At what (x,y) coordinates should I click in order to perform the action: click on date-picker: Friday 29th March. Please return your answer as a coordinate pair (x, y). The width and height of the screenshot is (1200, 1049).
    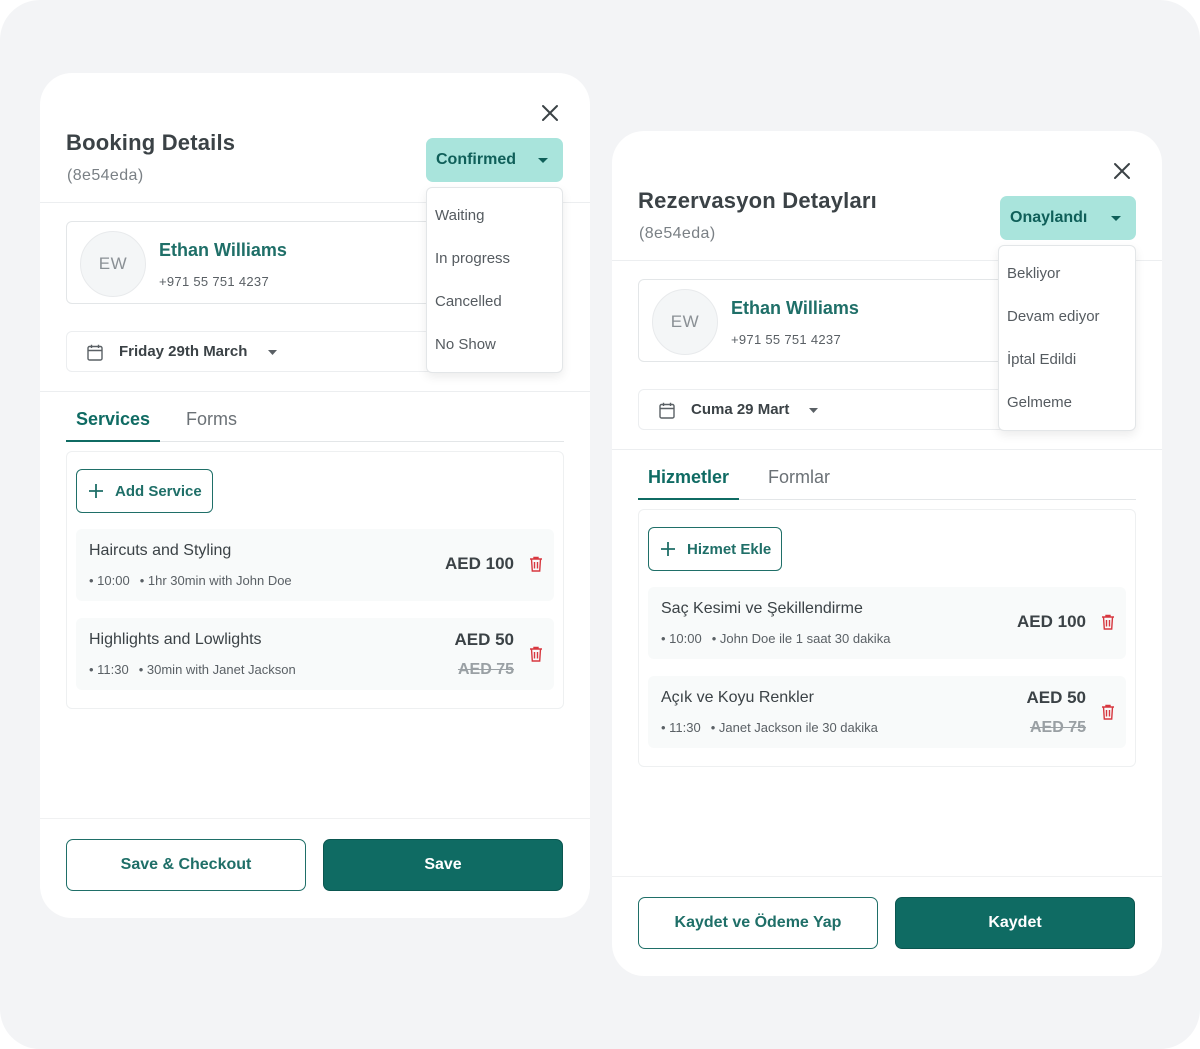
    Looking at the image, I should click on (276, 351).